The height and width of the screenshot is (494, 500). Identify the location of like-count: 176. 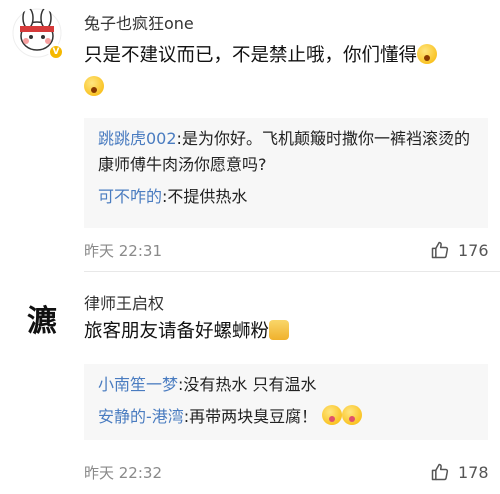
(473, 250).